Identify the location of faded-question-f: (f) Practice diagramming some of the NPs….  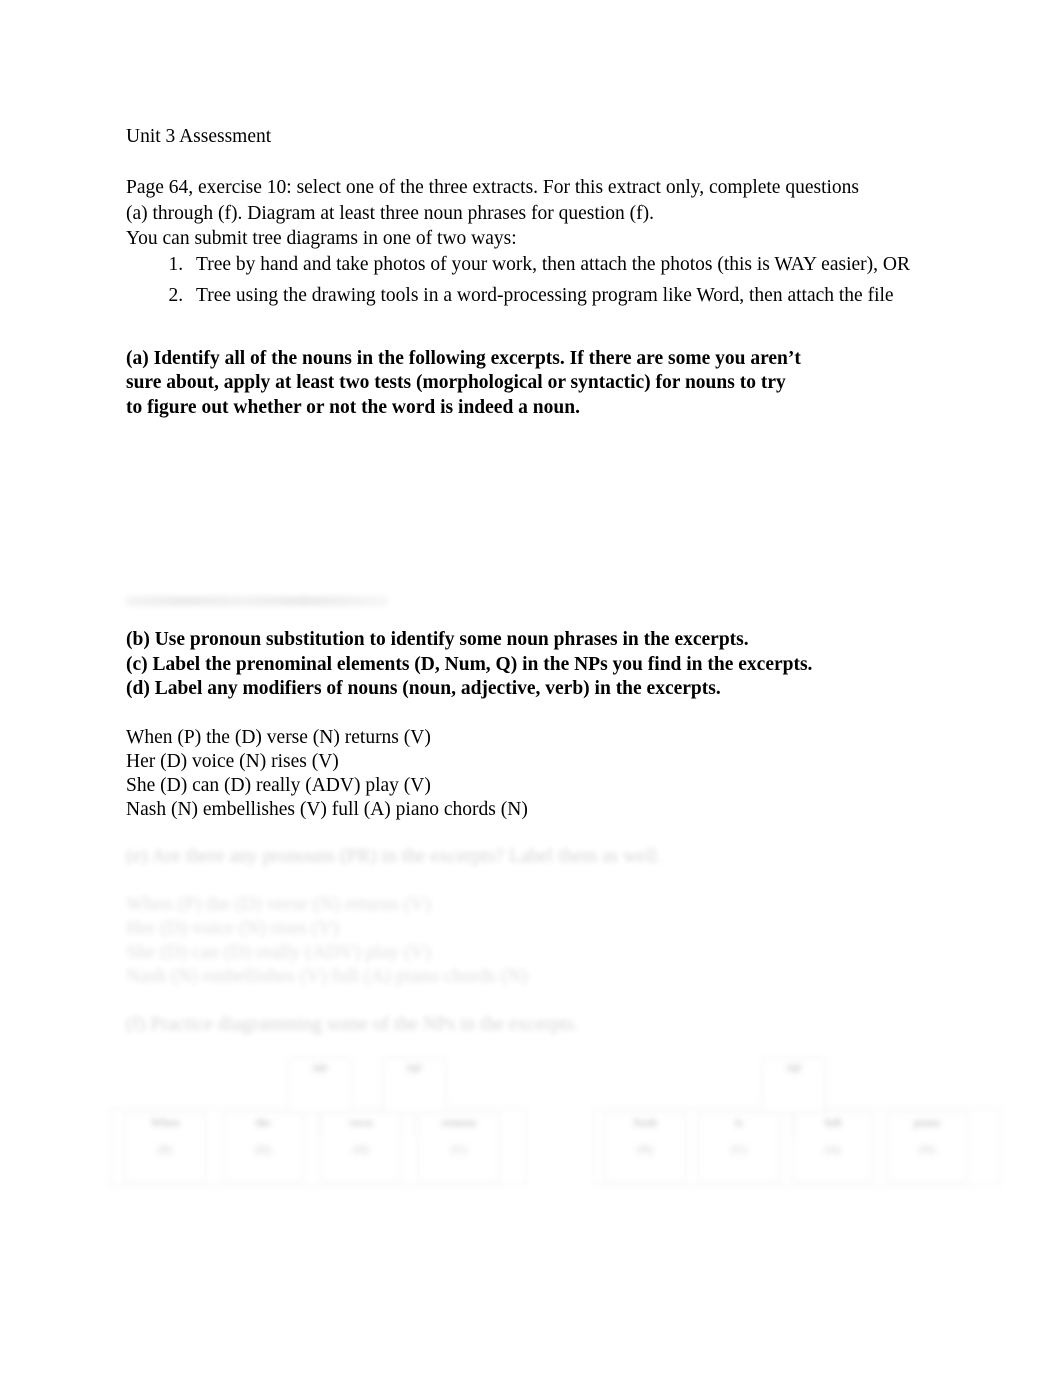
(352, 1024).